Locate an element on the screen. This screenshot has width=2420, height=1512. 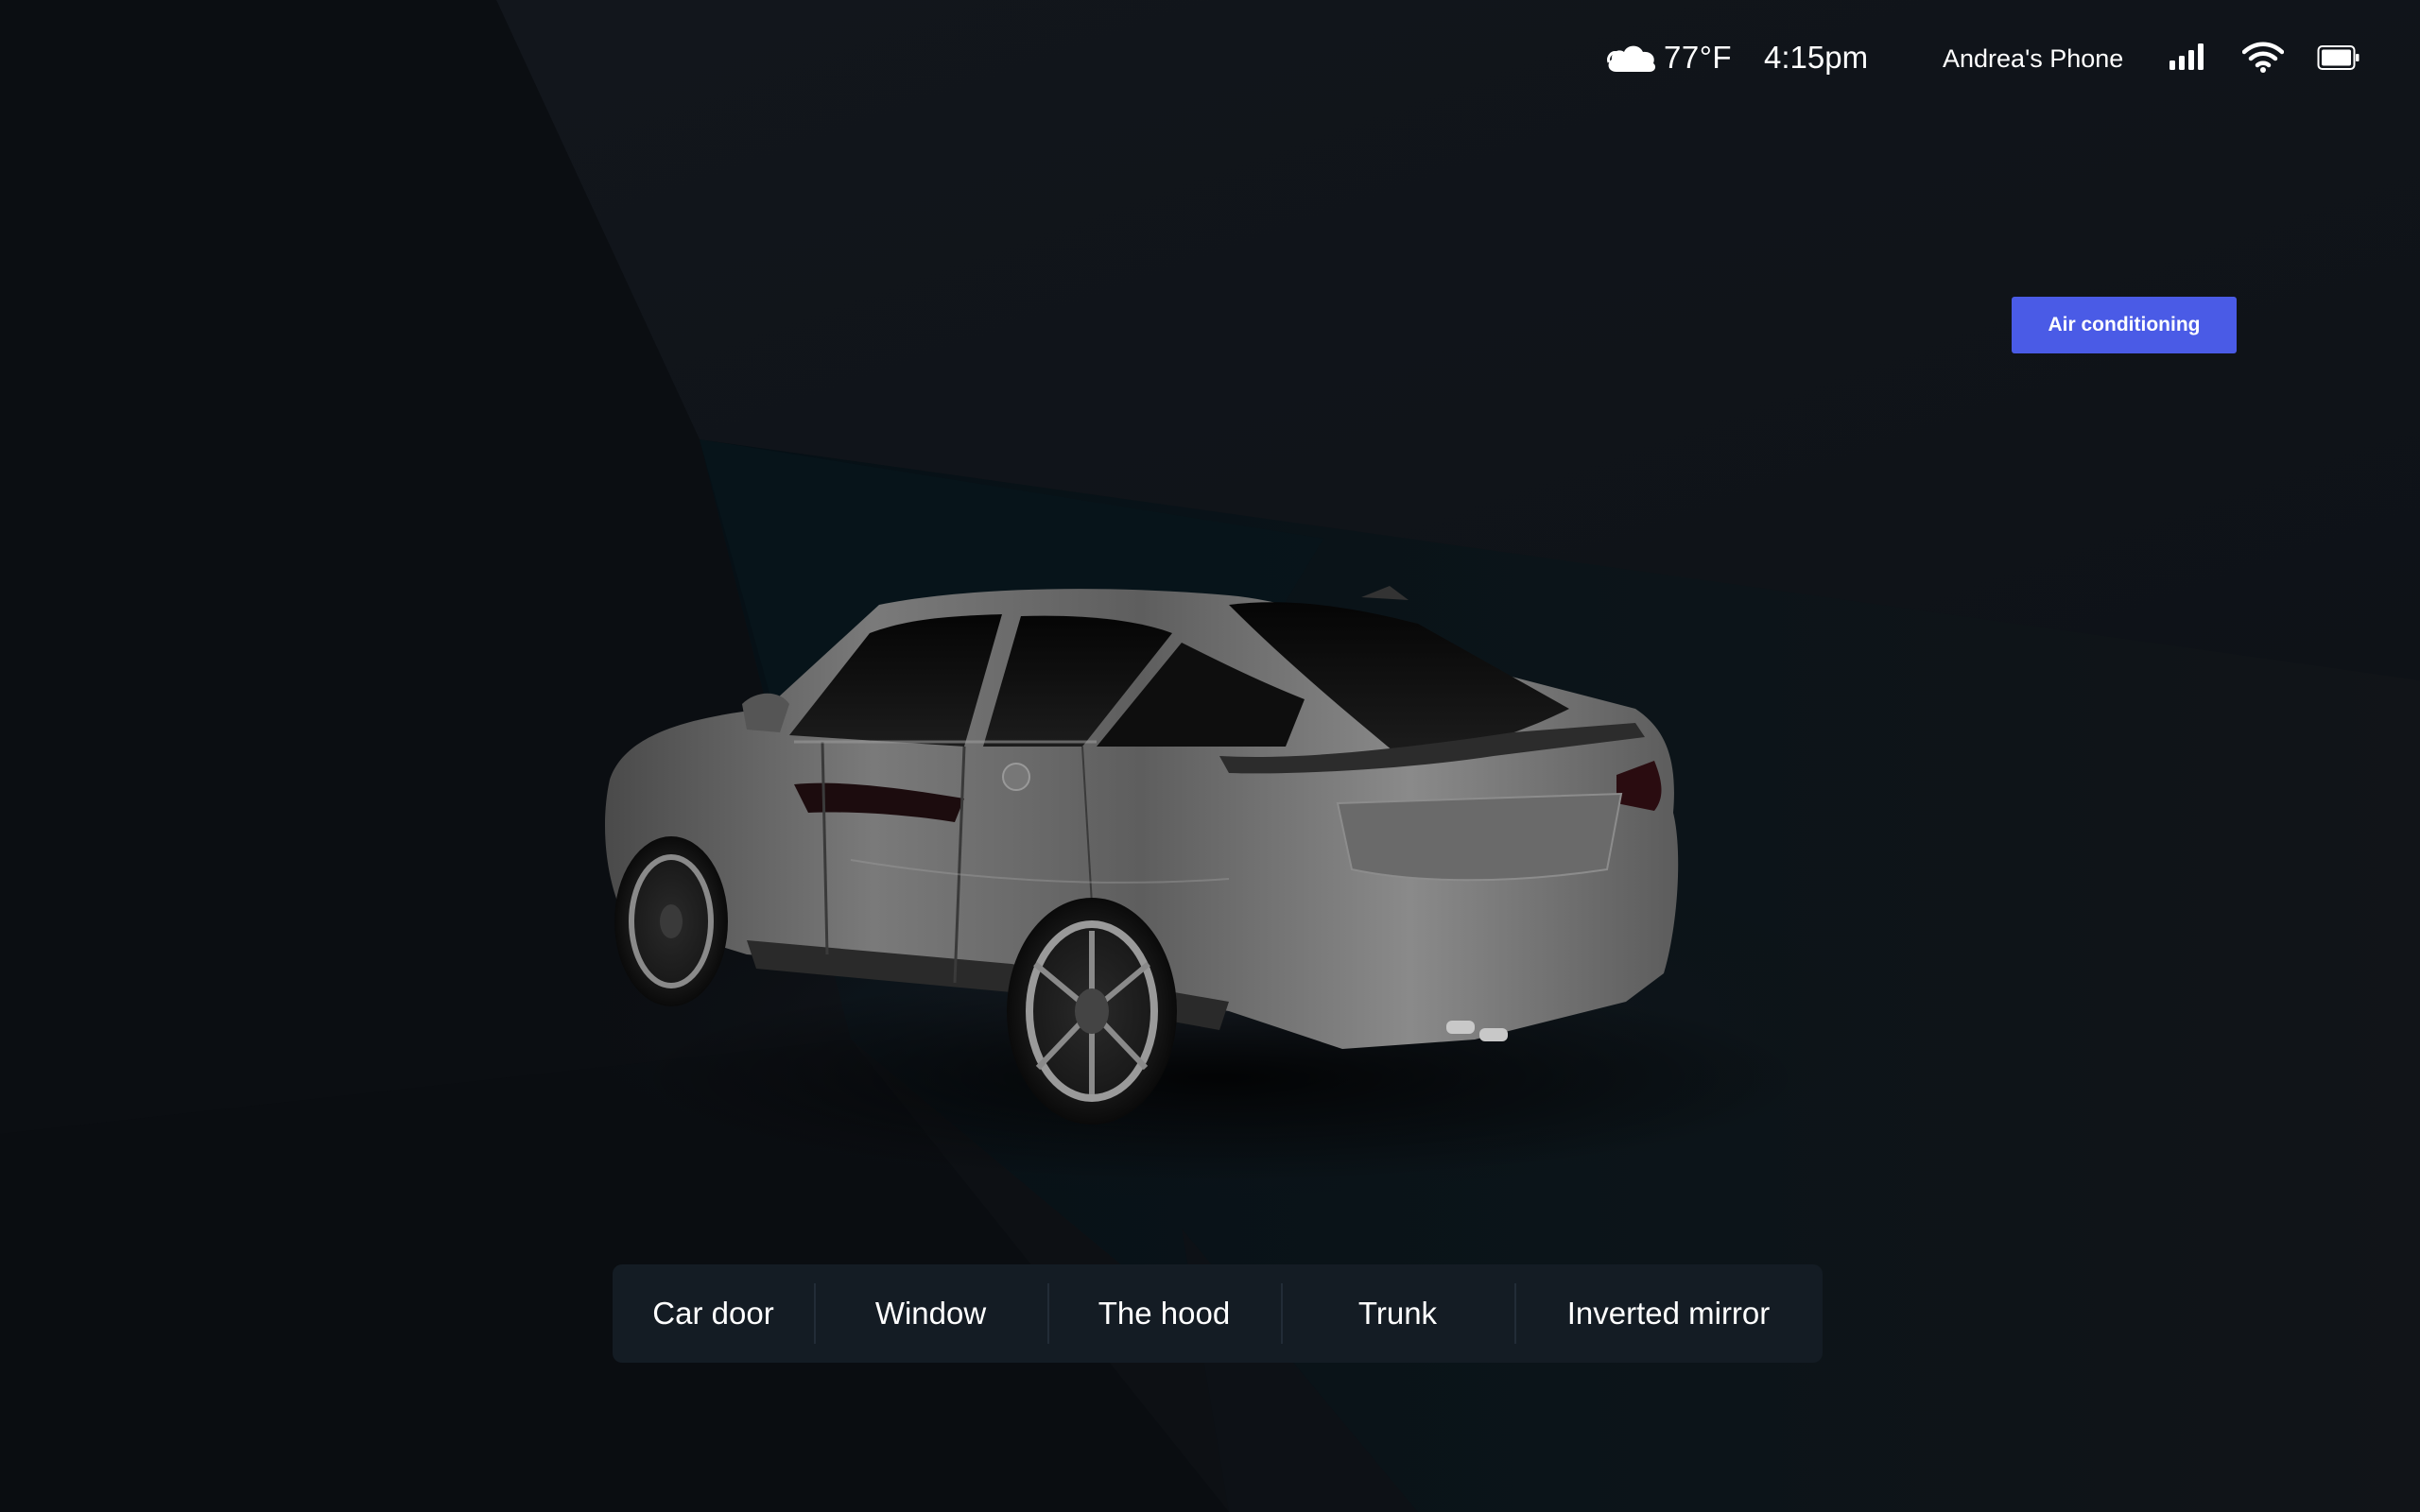
control-window: Window is located at coordinates (931, 1313).